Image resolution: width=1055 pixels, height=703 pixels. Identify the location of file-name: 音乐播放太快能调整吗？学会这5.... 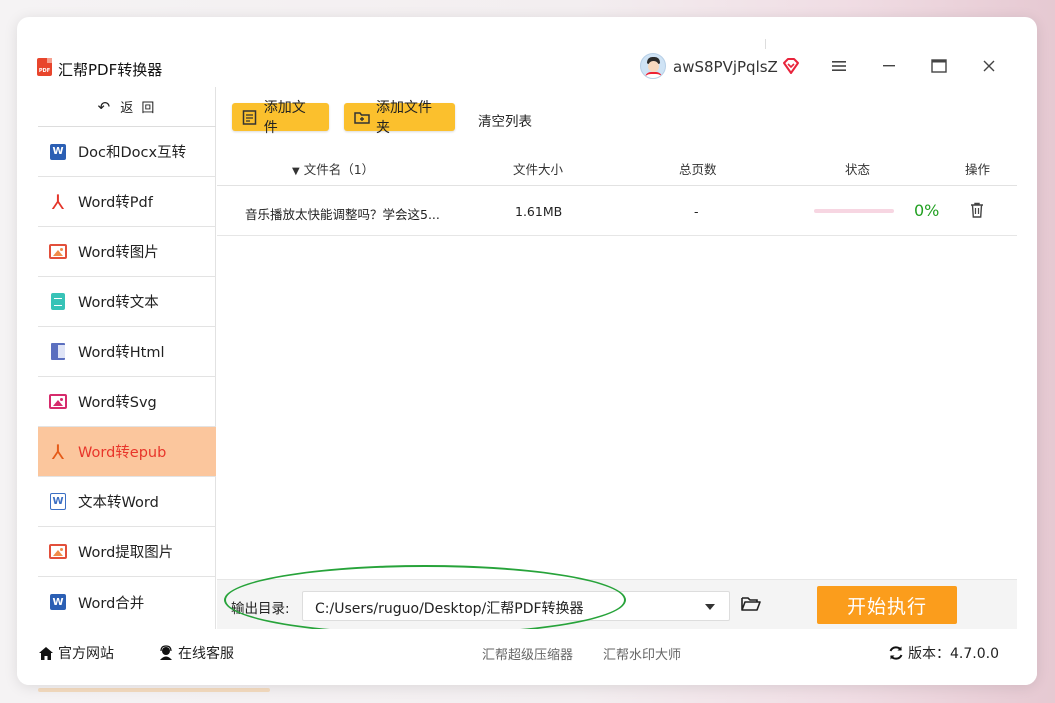
(342, 214).